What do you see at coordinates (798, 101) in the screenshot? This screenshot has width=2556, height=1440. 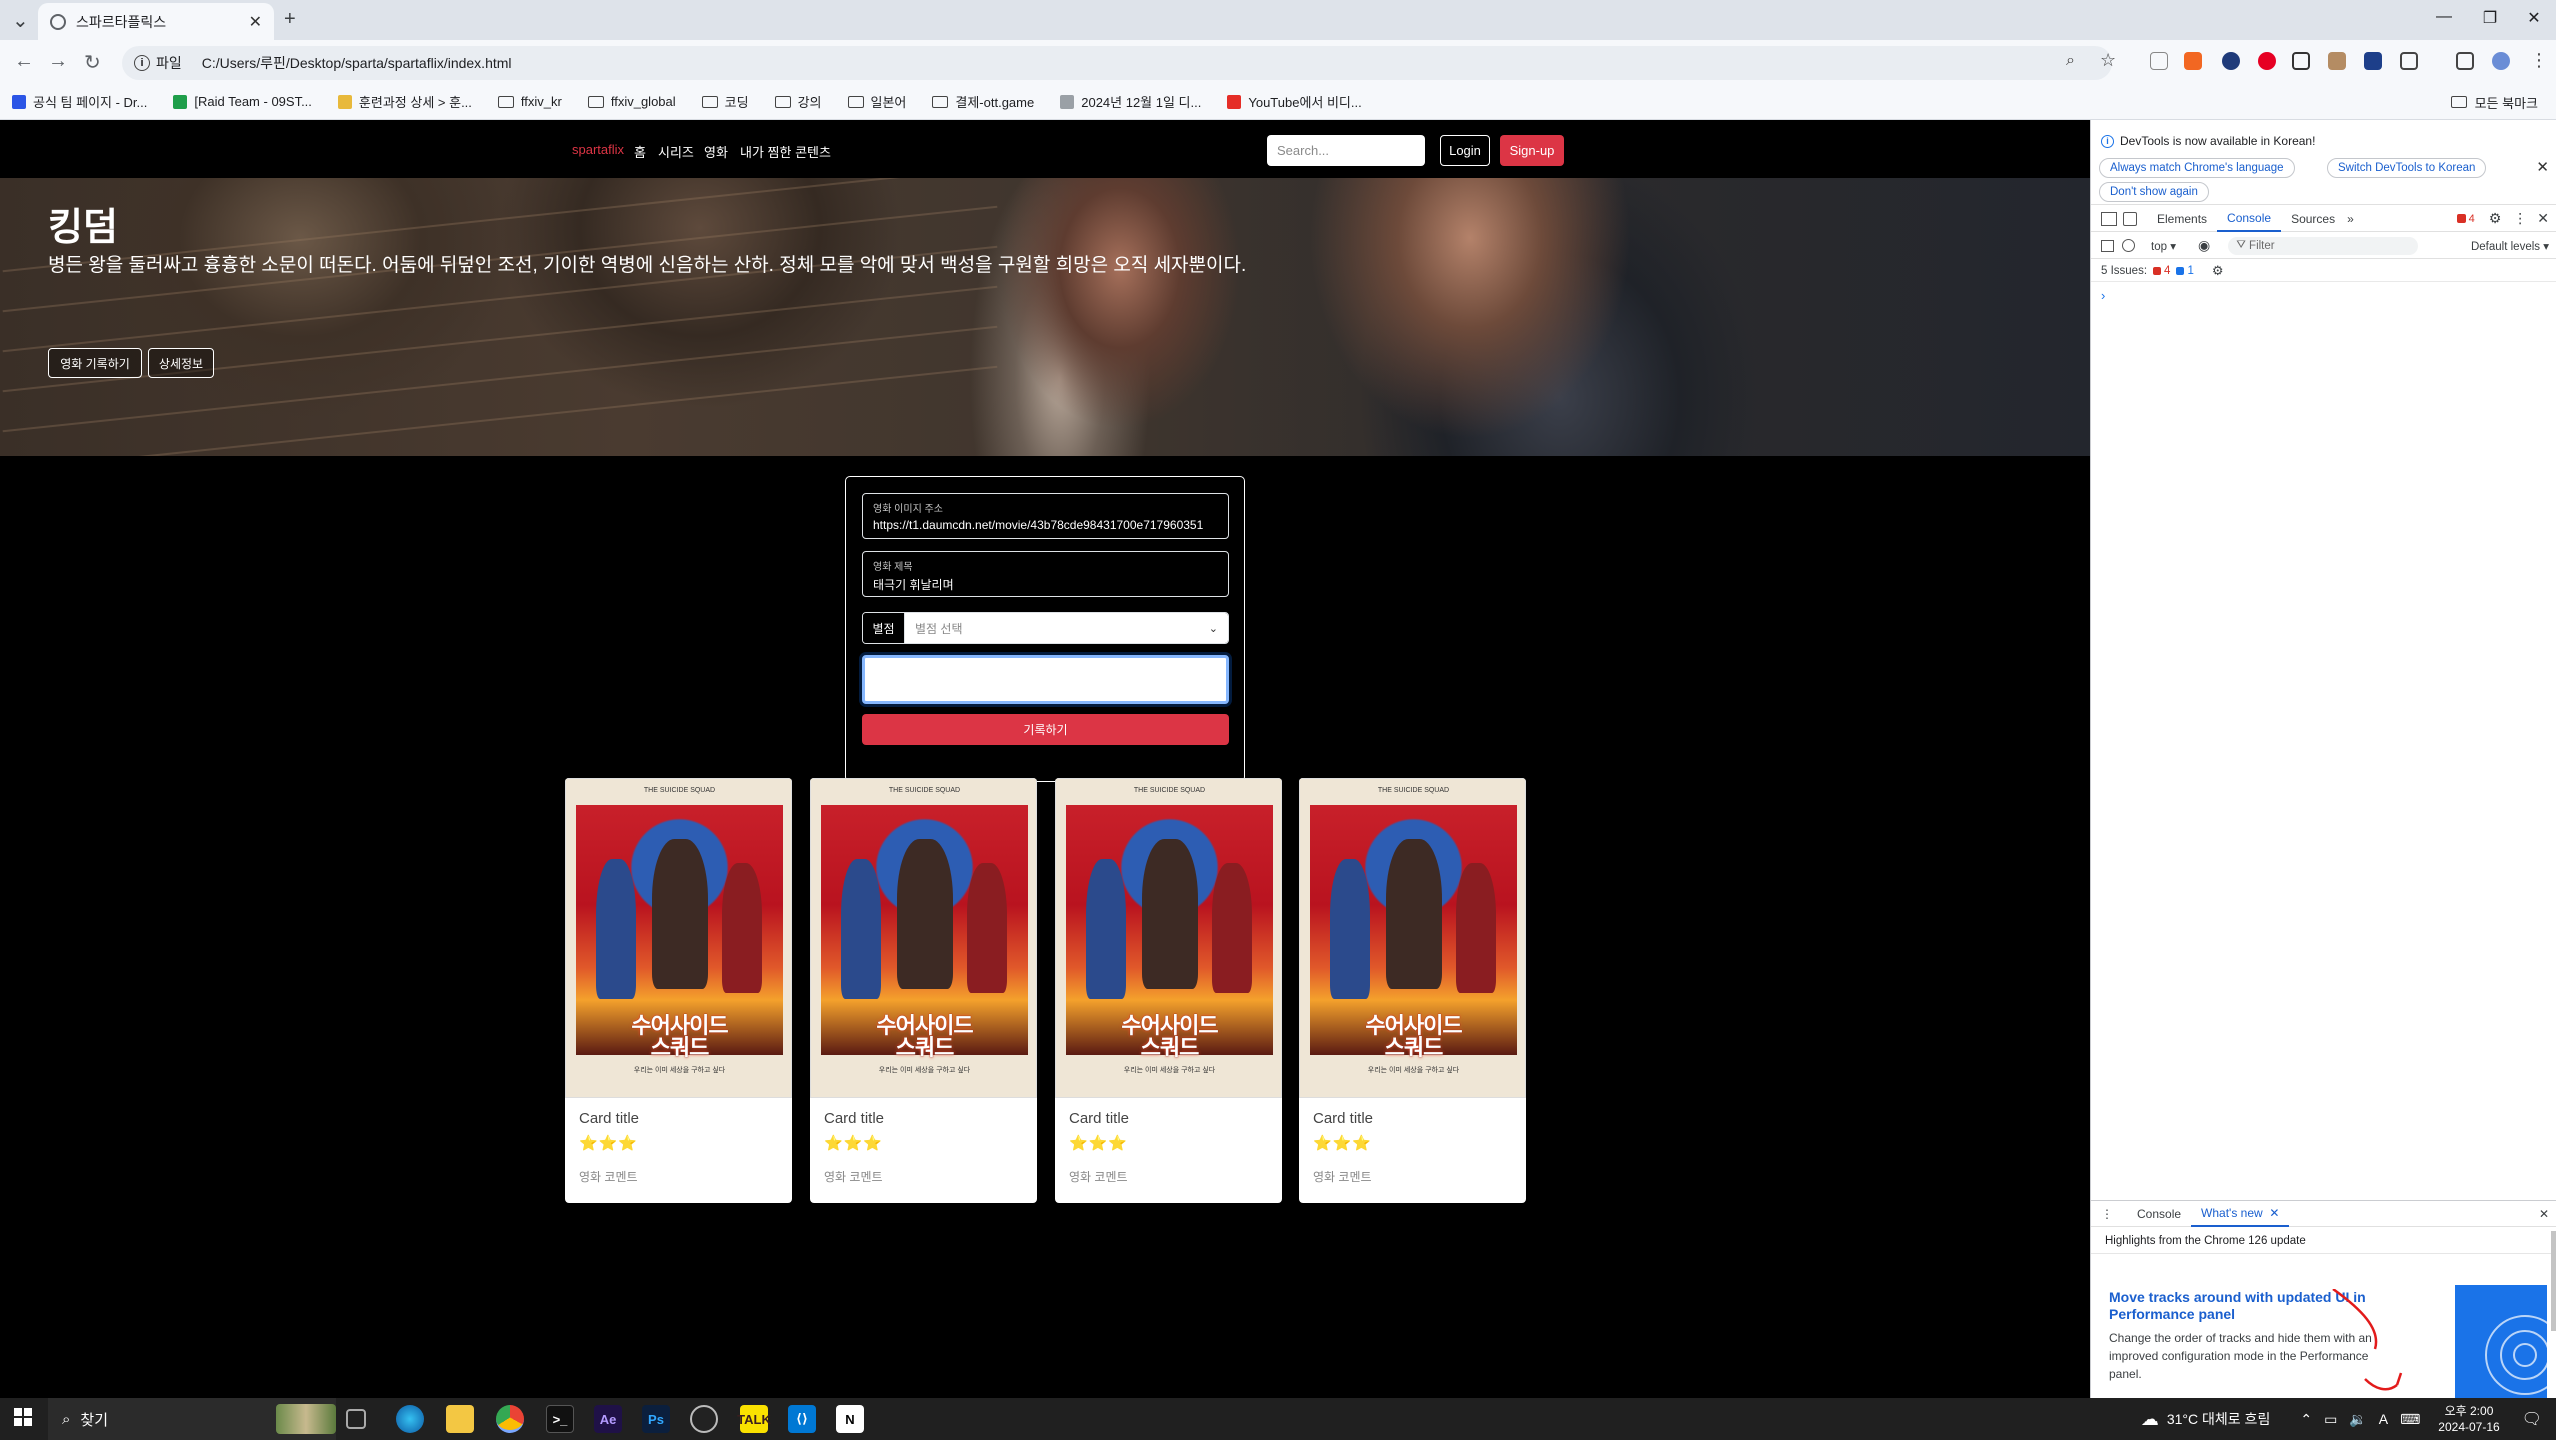 I see `bookmark-item: 강의` at bounding box center [798, 101].